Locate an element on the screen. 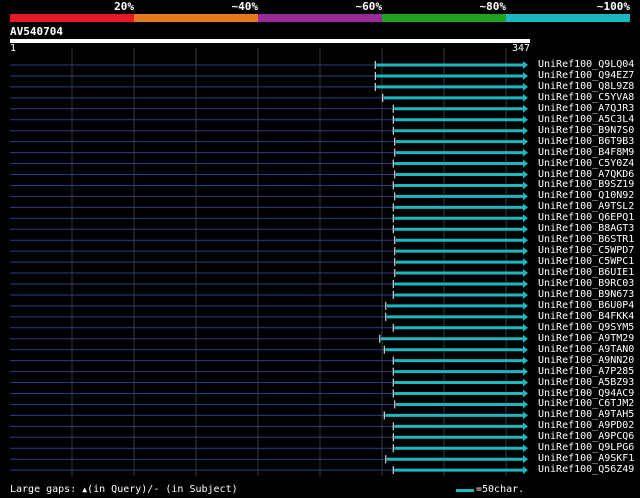  hit-name-link: UniRef100_Q10N92 is located at coordinates (586, 195).